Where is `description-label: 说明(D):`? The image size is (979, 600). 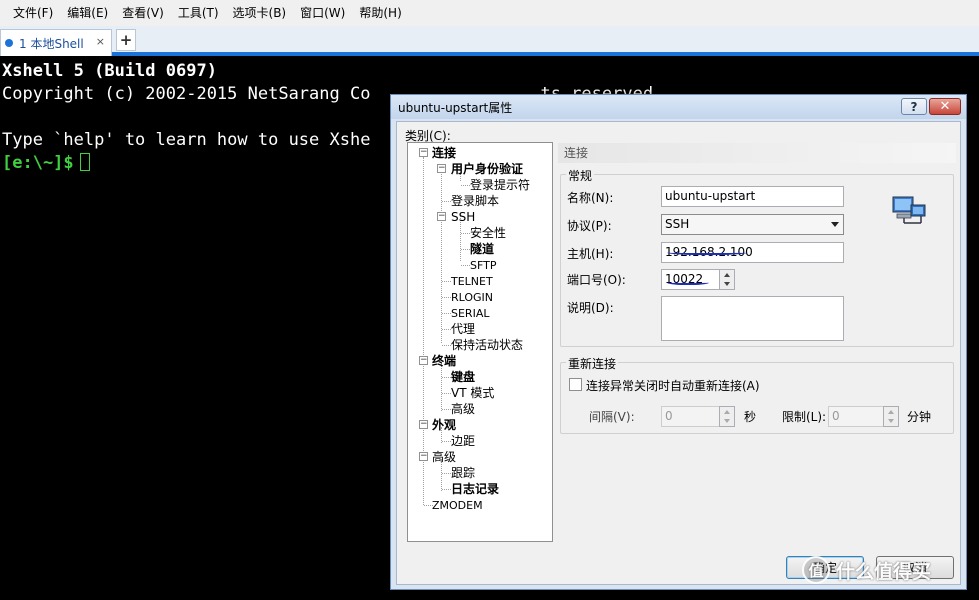 description-label: 说明(D): is located at coordinates (590, 308).